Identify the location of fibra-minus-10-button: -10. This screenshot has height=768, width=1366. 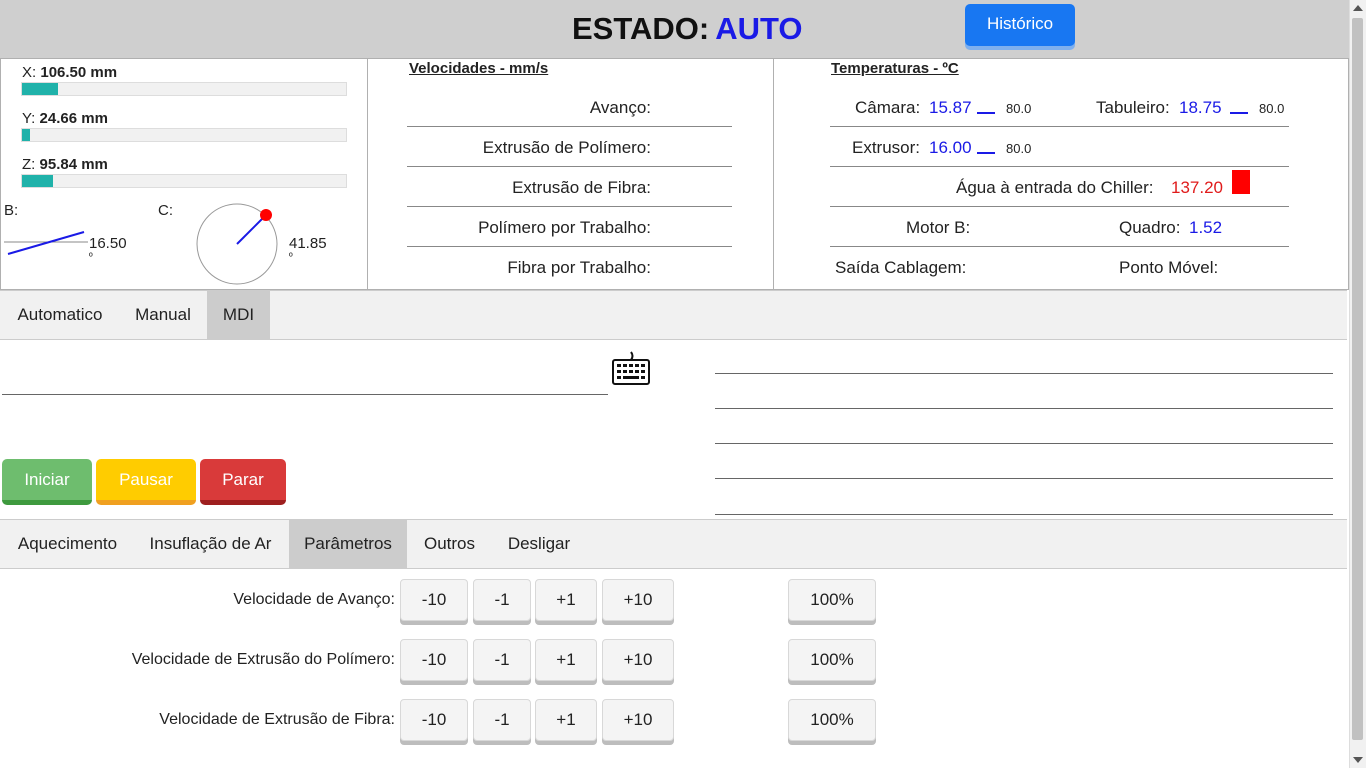
(434, 720).